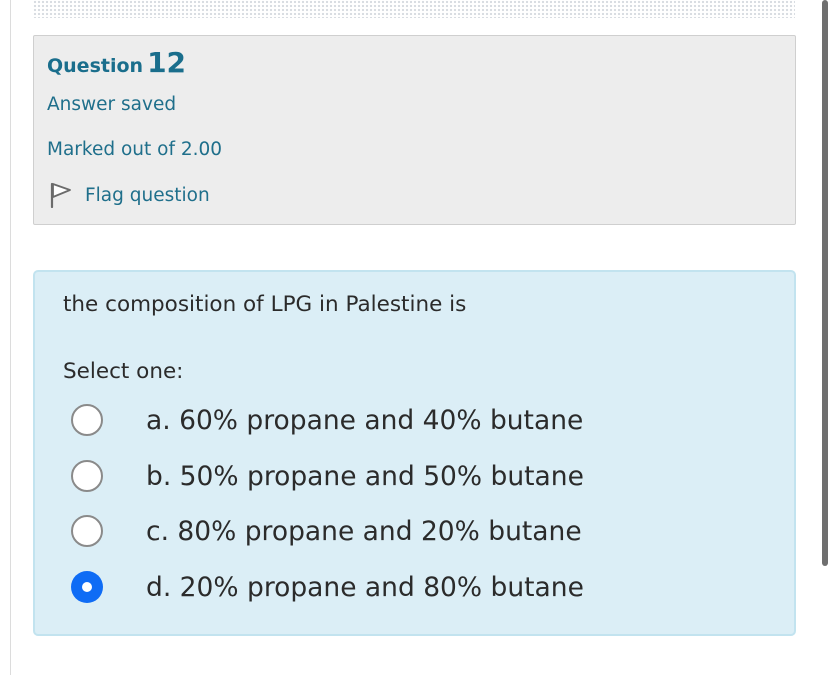 This screenshot has height=675, width=828. I want to click on option-a-label: a. 60% propane and 40% butane, so click(364, 420).